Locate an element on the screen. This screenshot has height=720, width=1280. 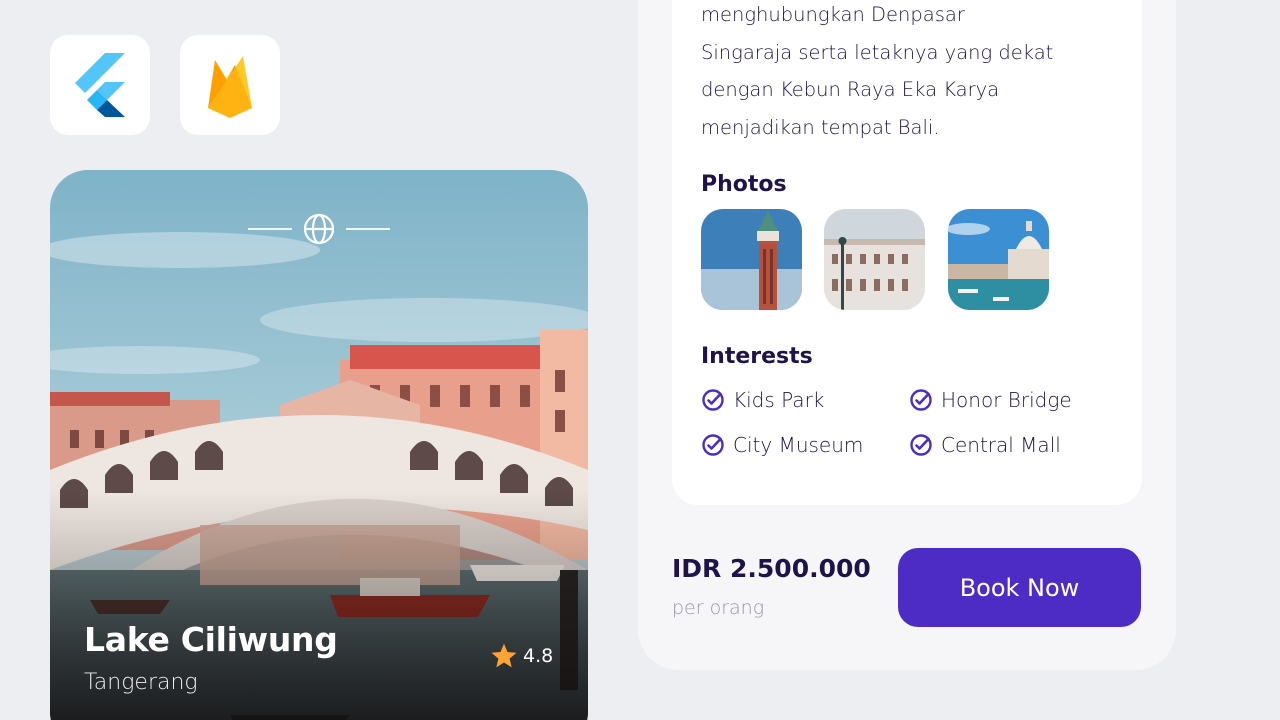
photos-title: Photos is located at coordinates (744, 184).